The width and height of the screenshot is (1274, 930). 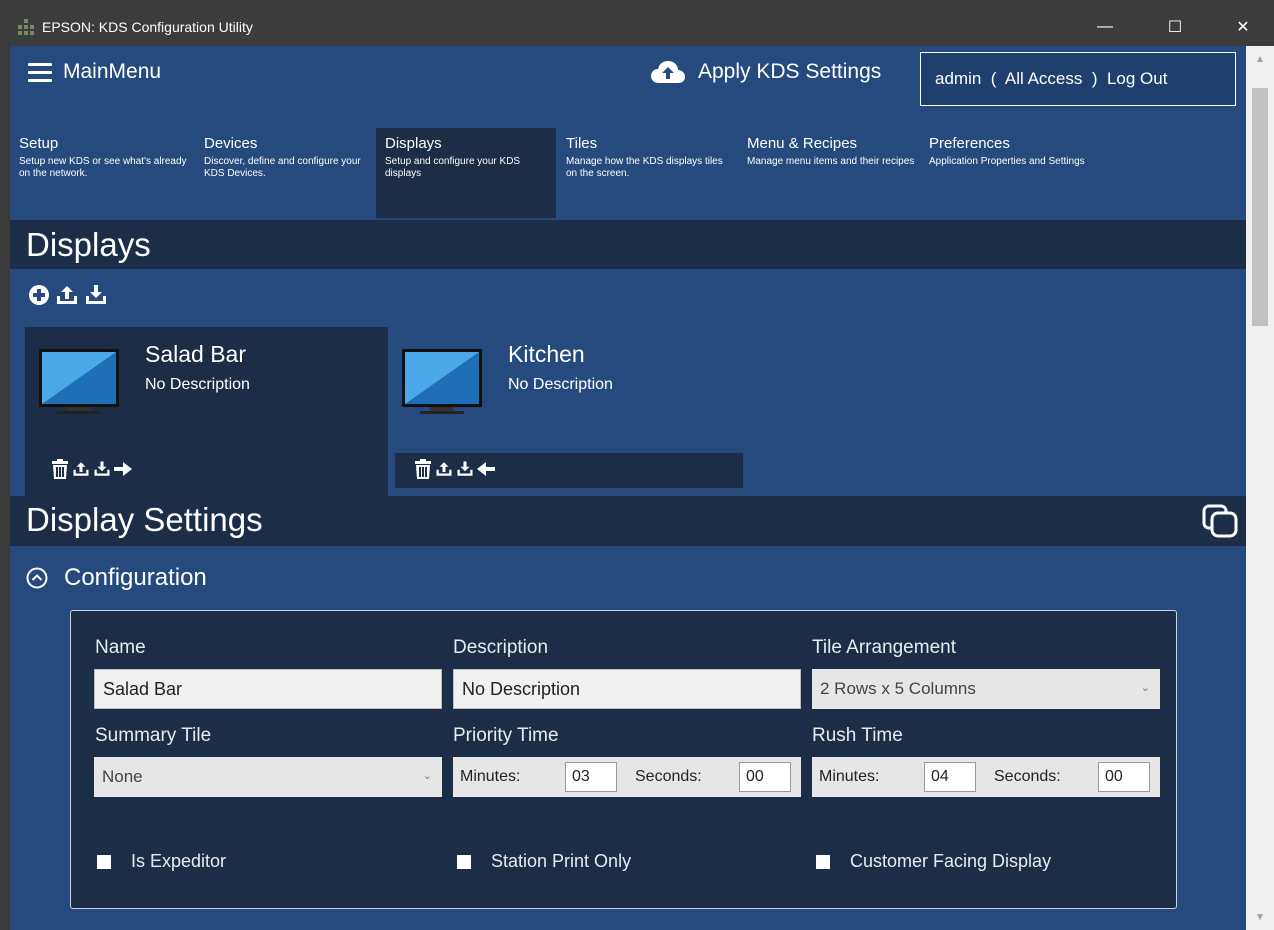 What do you see at coordinates (413, 143) in the screenshot?
I see `nav-title: Displays` at bounding box center [413, 143].